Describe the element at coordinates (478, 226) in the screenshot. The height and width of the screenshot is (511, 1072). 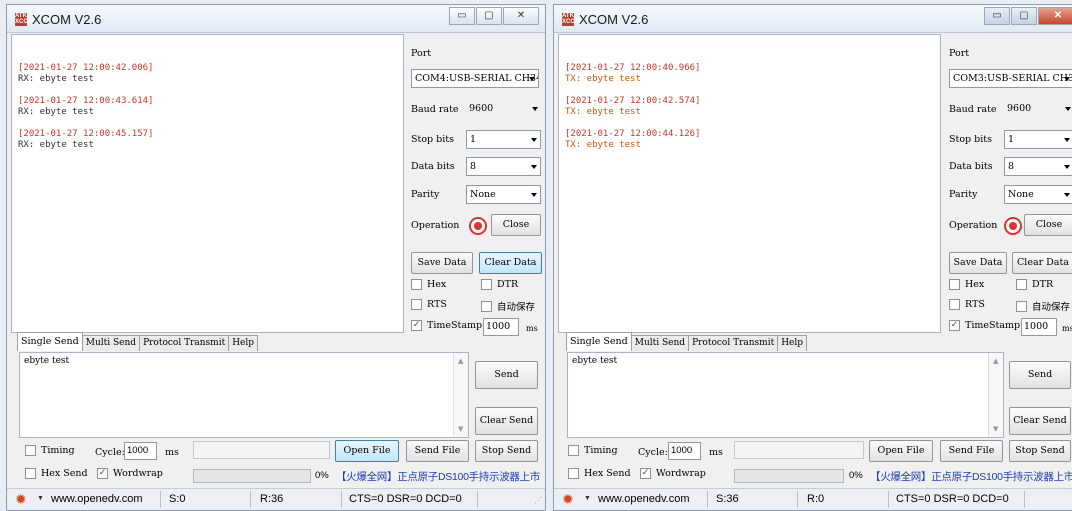
I see `port-status-icon` at that location.